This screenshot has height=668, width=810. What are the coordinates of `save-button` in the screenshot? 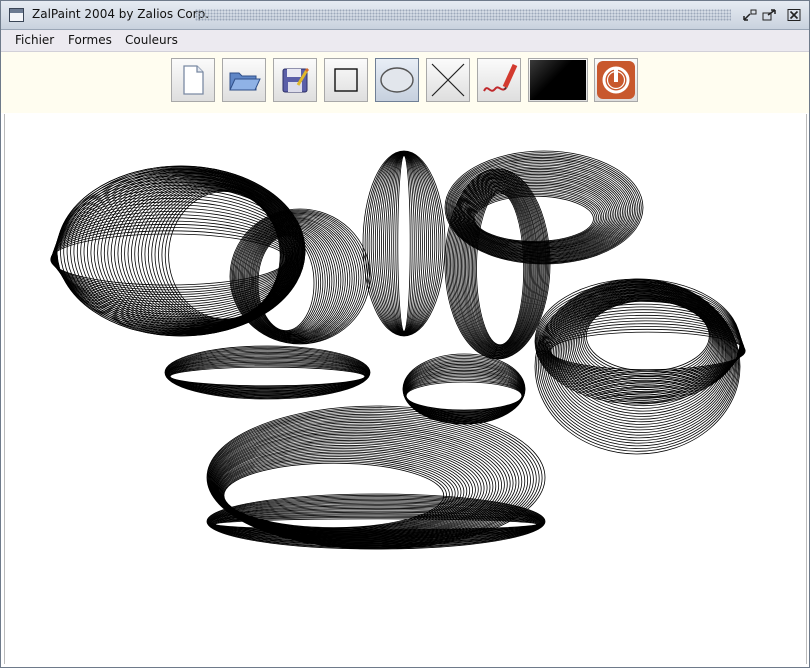 It's located at (295, 80).